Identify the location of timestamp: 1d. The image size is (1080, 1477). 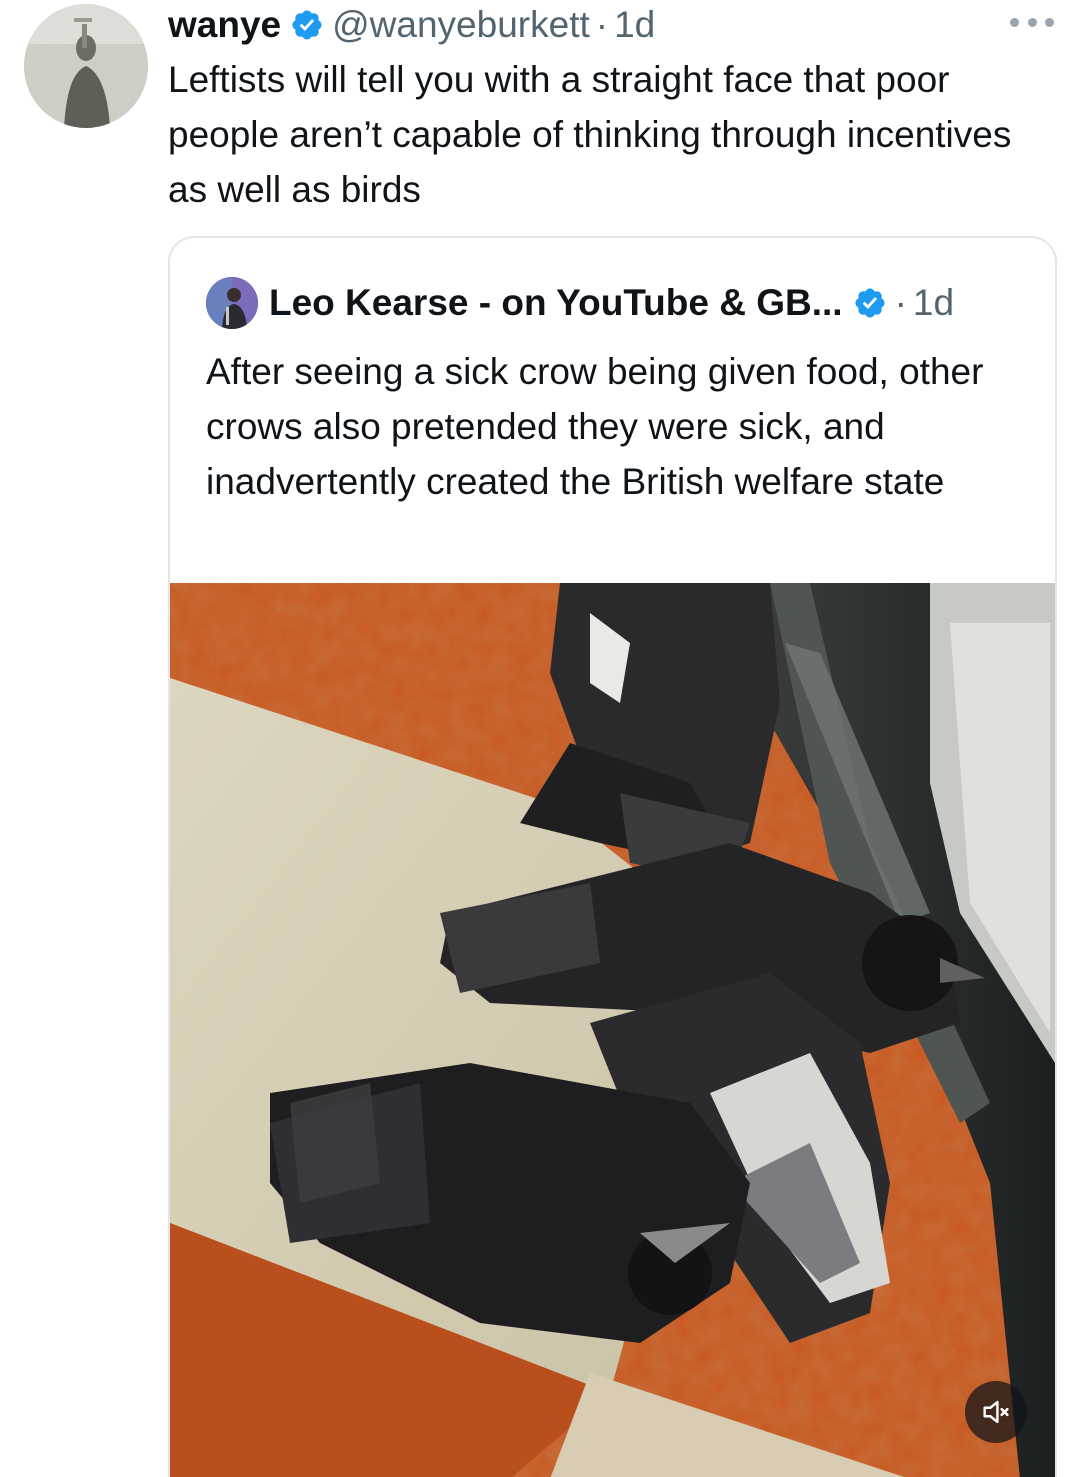
(634, 25).